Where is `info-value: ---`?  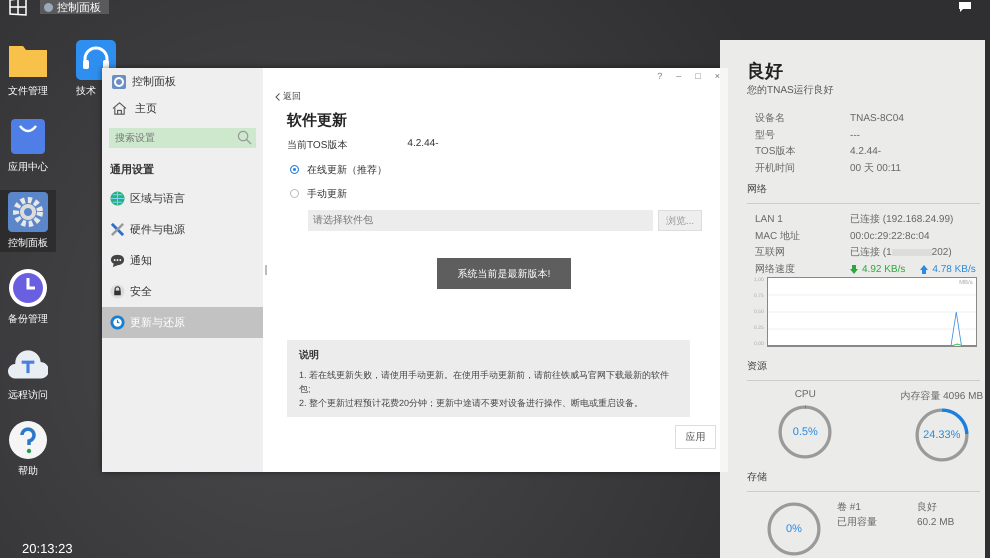 info-value: --- is located at coordinates (855, 135).